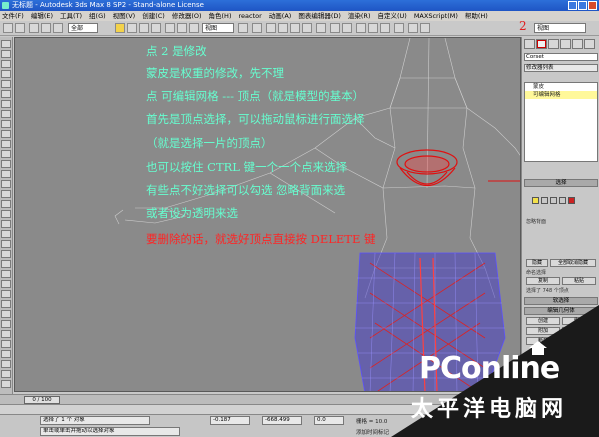 The height and width of the screenshot is (437, 599). What do you see at coordinates (230, 420) in the screenshot?
I see `x-coord-field: -0.187` at bounding box center [230, 420].